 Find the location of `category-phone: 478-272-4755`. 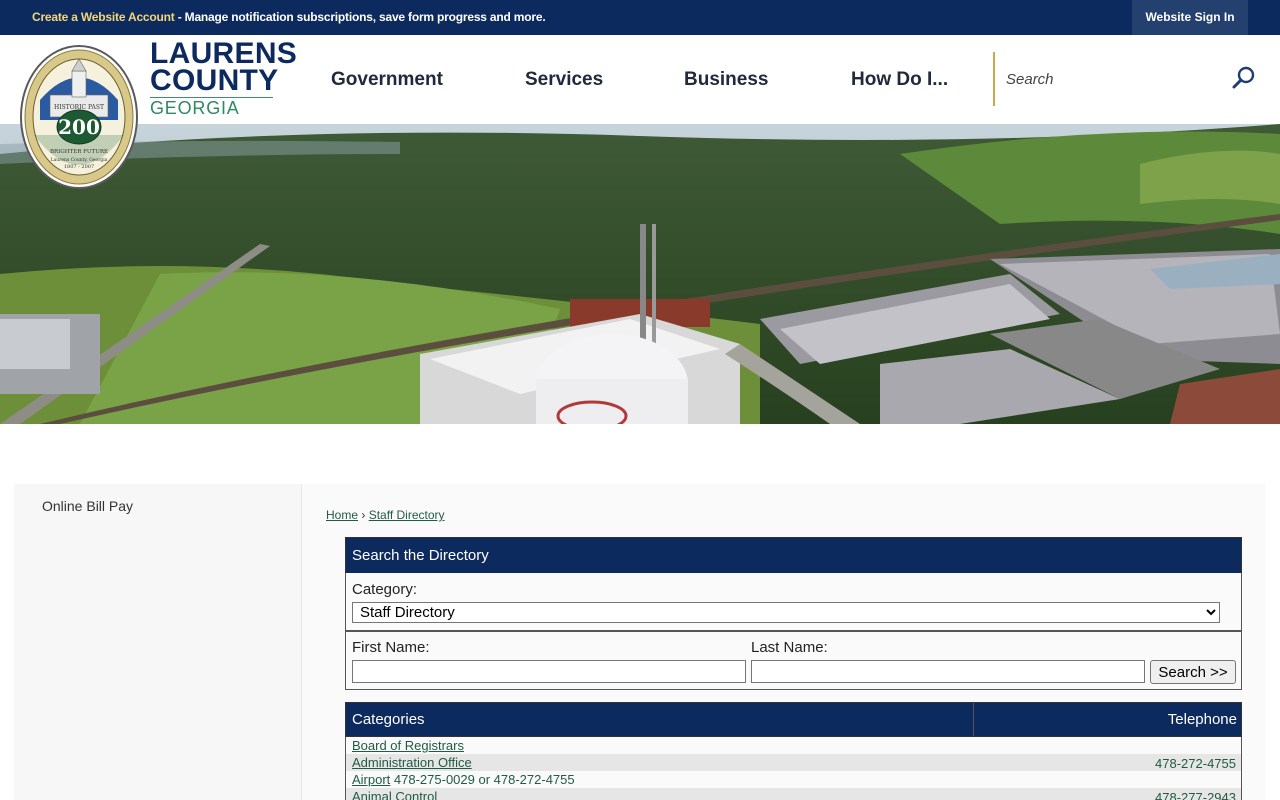

category-phone: 478-272-4755 is located at coordinates (1195, 763).